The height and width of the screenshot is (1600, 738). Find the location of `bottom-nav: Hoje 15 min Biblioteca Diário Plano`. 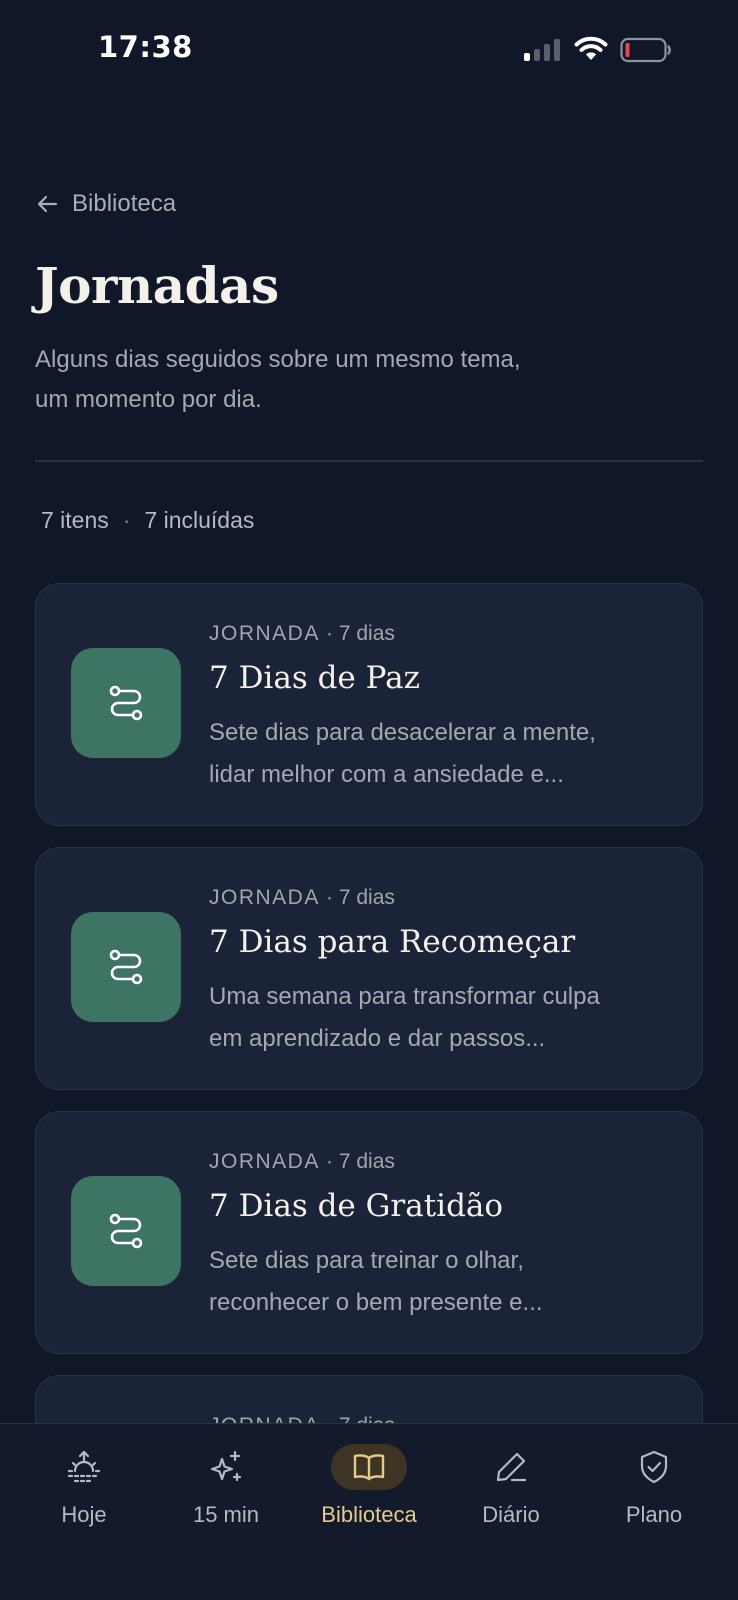

bottom-nav: Hoje 15 min Biblioteca Diário Plano is located at coordinates (369, 1511).